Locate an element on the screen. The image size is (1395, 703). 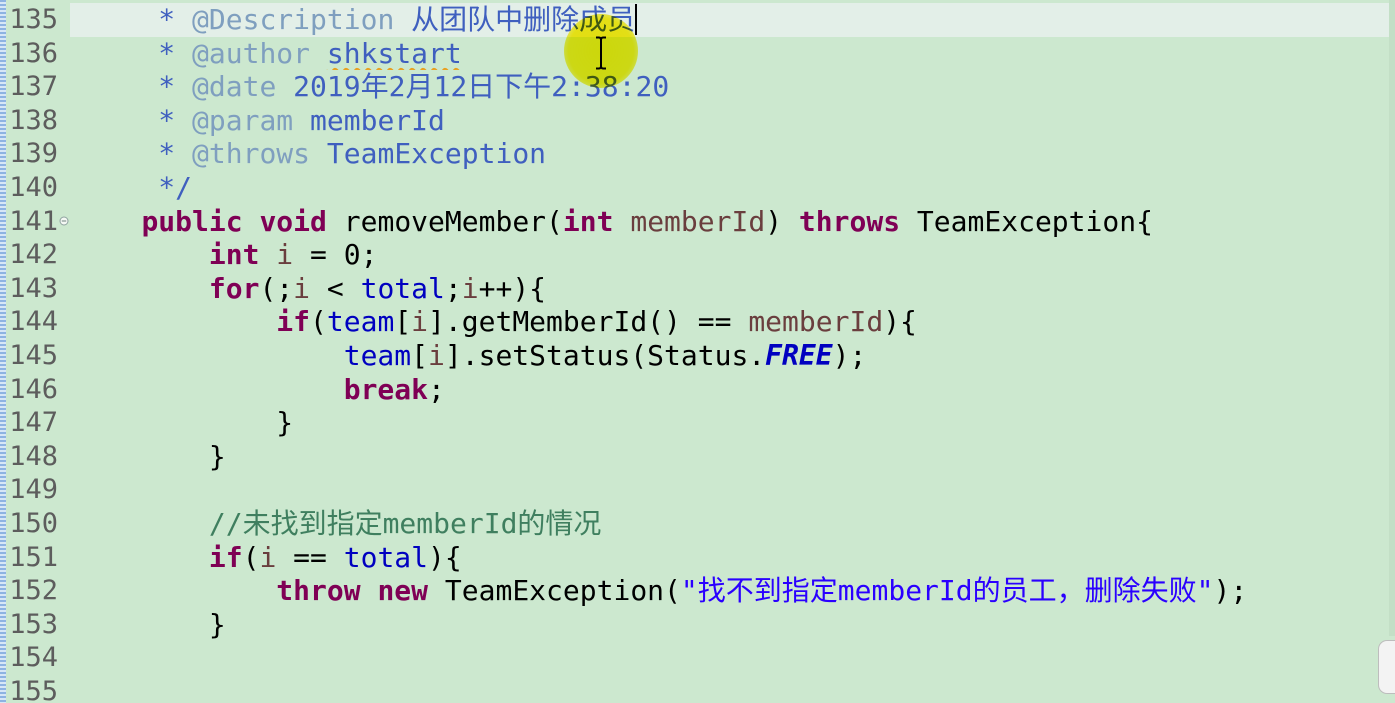
line-text: * @author shkstart is located at coordinates (732, 54).